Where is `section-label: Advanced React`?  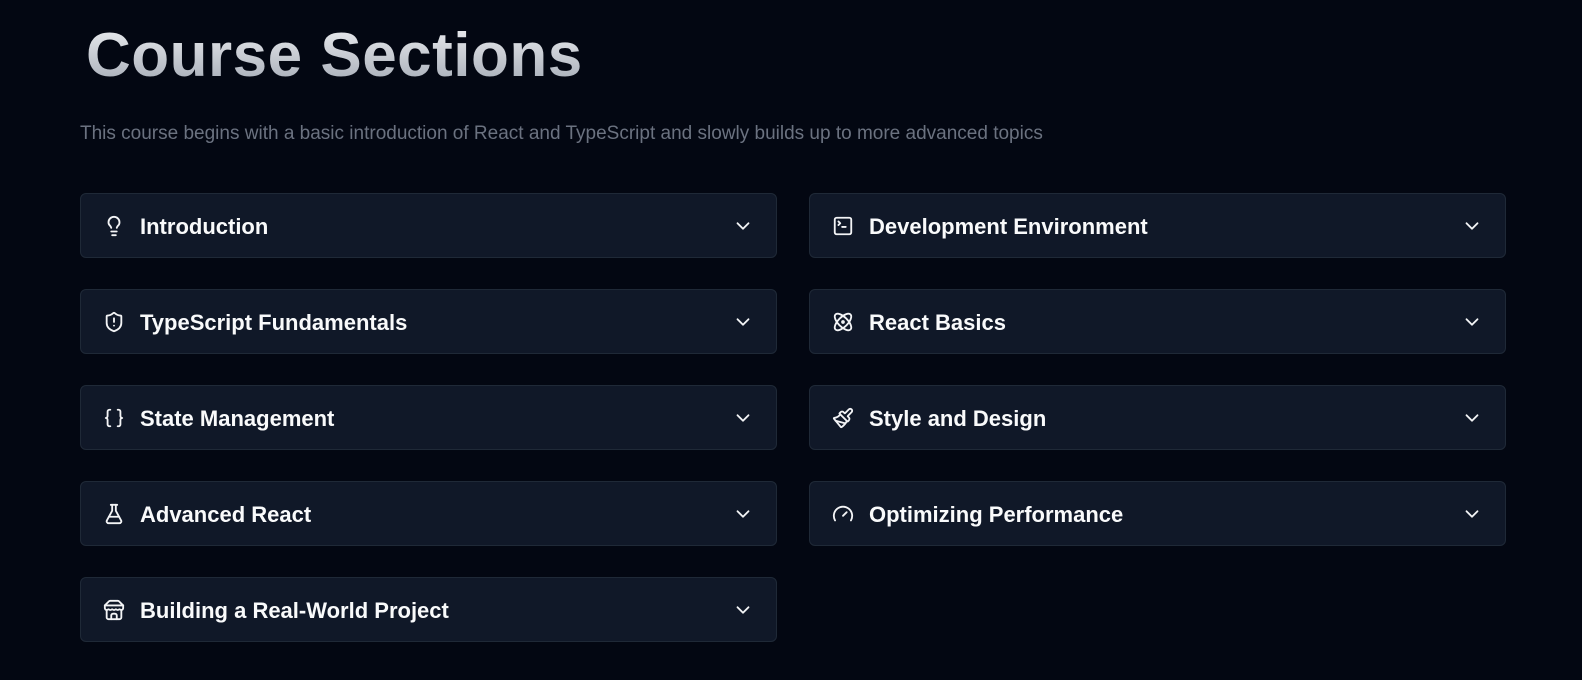
section-label: Advanced React is located at coordinates (226, 514).